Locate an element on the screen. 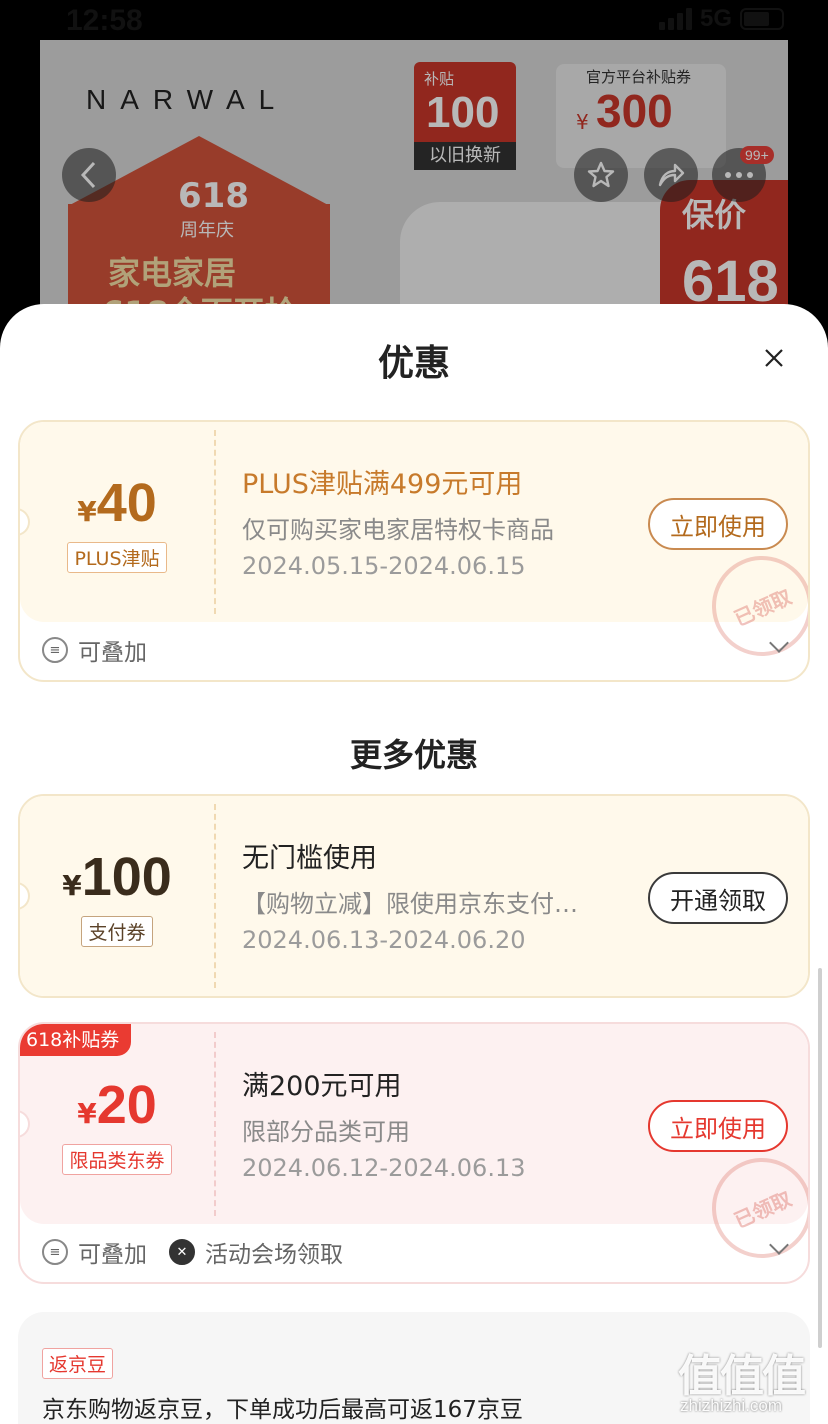 This screenshot has width=828, height=1424. venue-label: 活动会场领取 is located at coordinates (274, 1255).